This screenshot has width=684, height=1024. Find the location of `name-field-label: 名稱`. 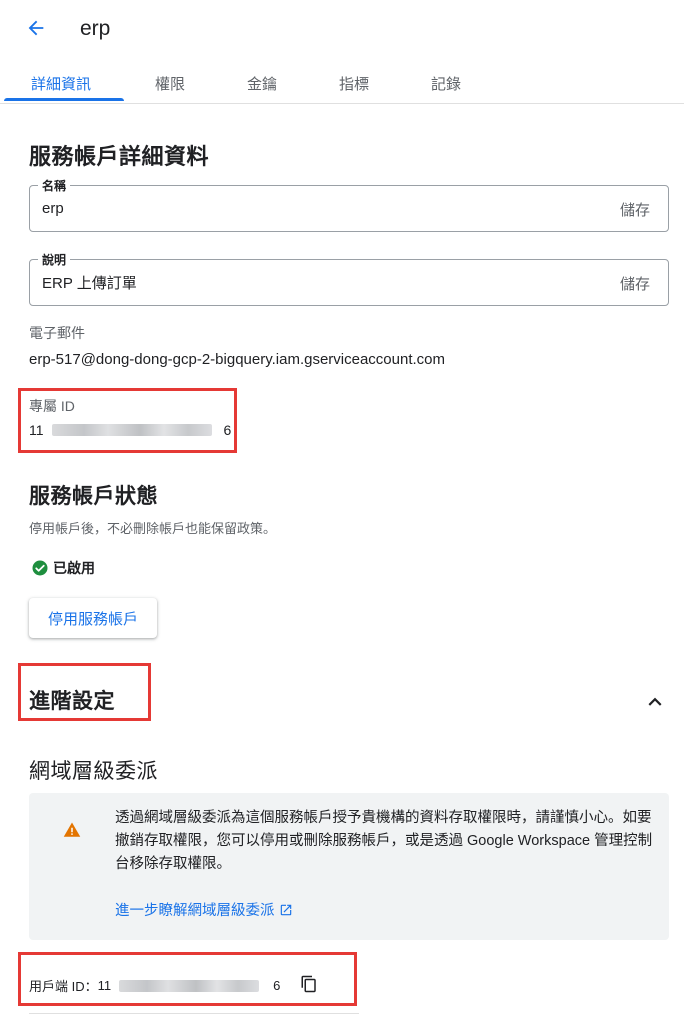

name-field-label: 名稱 is located at coordinates (54, 185).